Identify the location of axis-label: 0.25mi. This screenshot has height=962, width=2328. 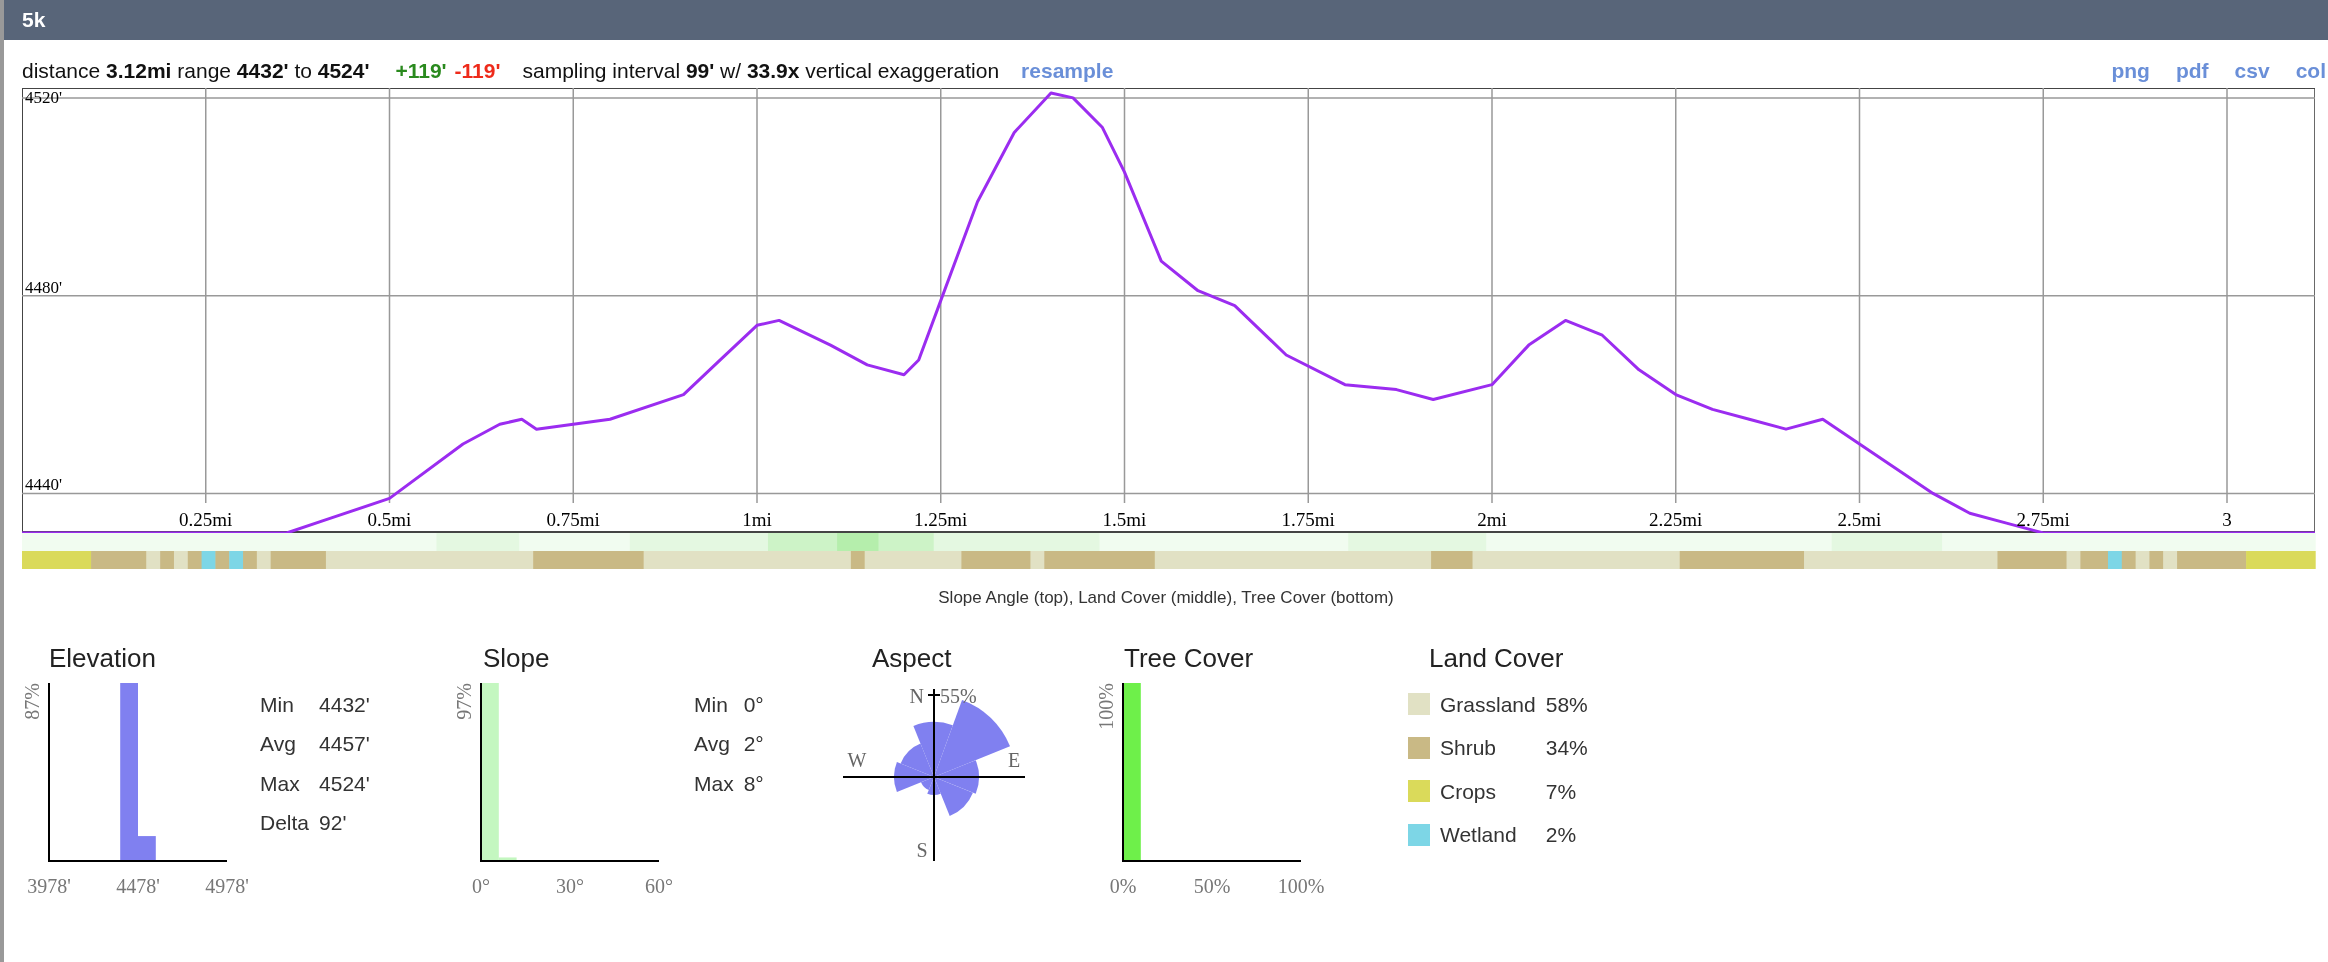
(206, 519).